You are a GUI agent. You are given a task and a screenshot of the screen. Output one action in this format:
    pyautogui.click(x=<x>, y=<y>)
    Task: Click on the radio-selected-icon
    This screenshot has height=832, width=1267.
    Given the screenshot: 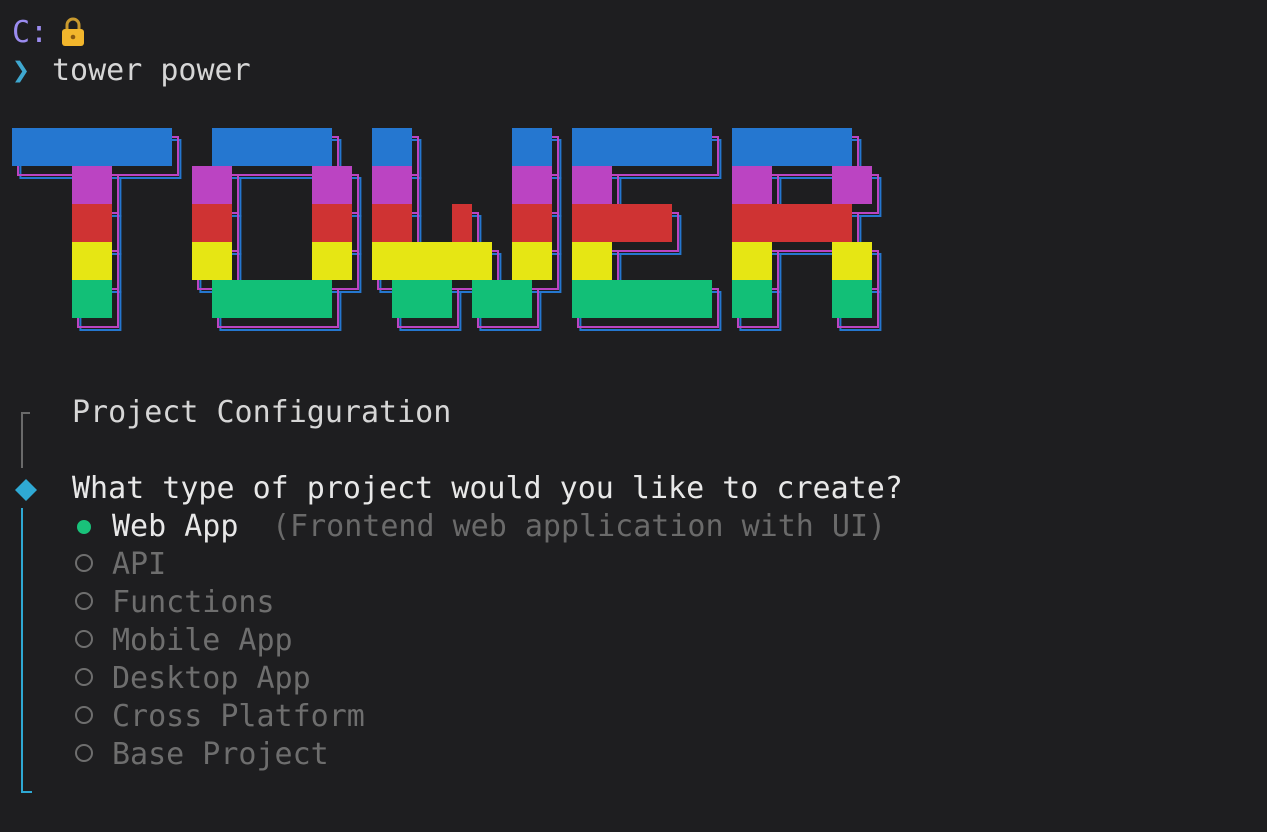 What is the action you would take?
    pyautogui.click(x=84, y=527)
    